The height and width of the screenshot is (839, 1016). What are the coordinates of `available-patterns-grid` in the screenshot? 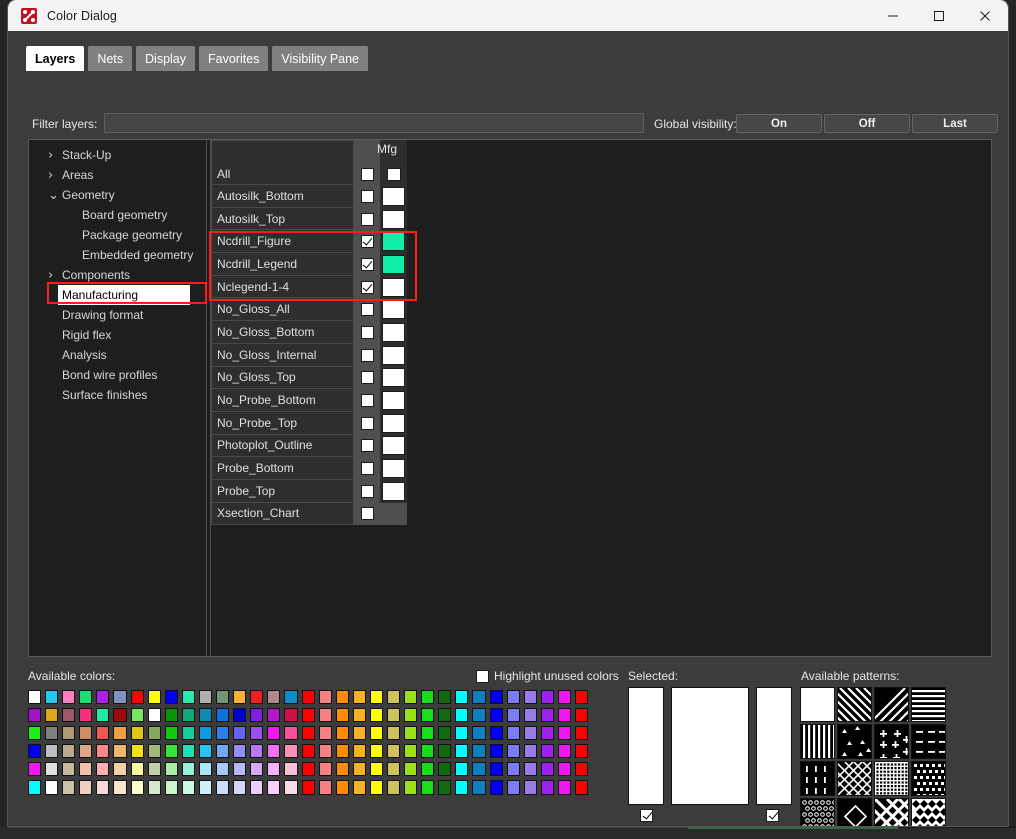 It's located at (873, 756).